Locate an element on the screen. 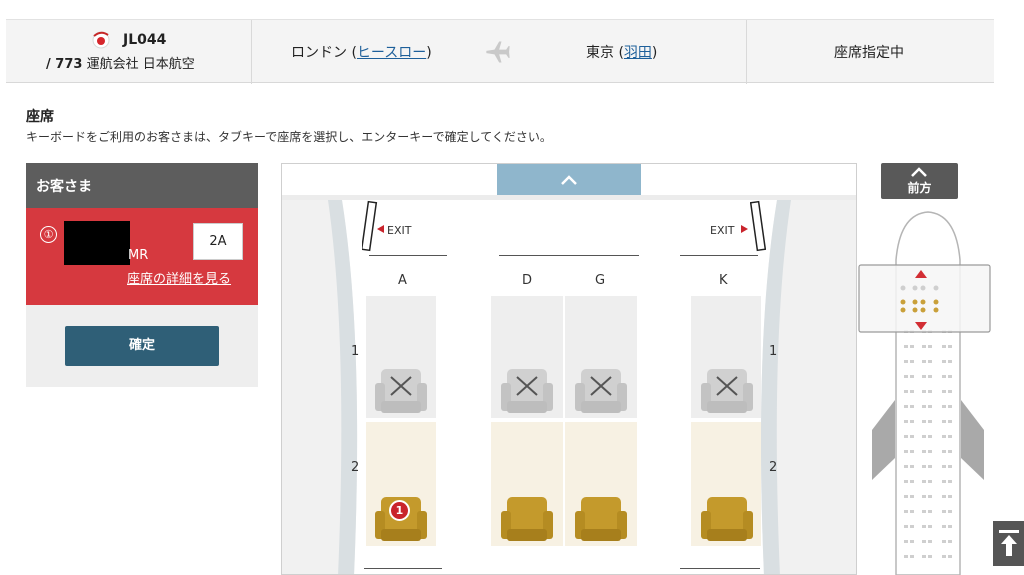  origin-label: ロンドン is located at coordinates (319, 53).